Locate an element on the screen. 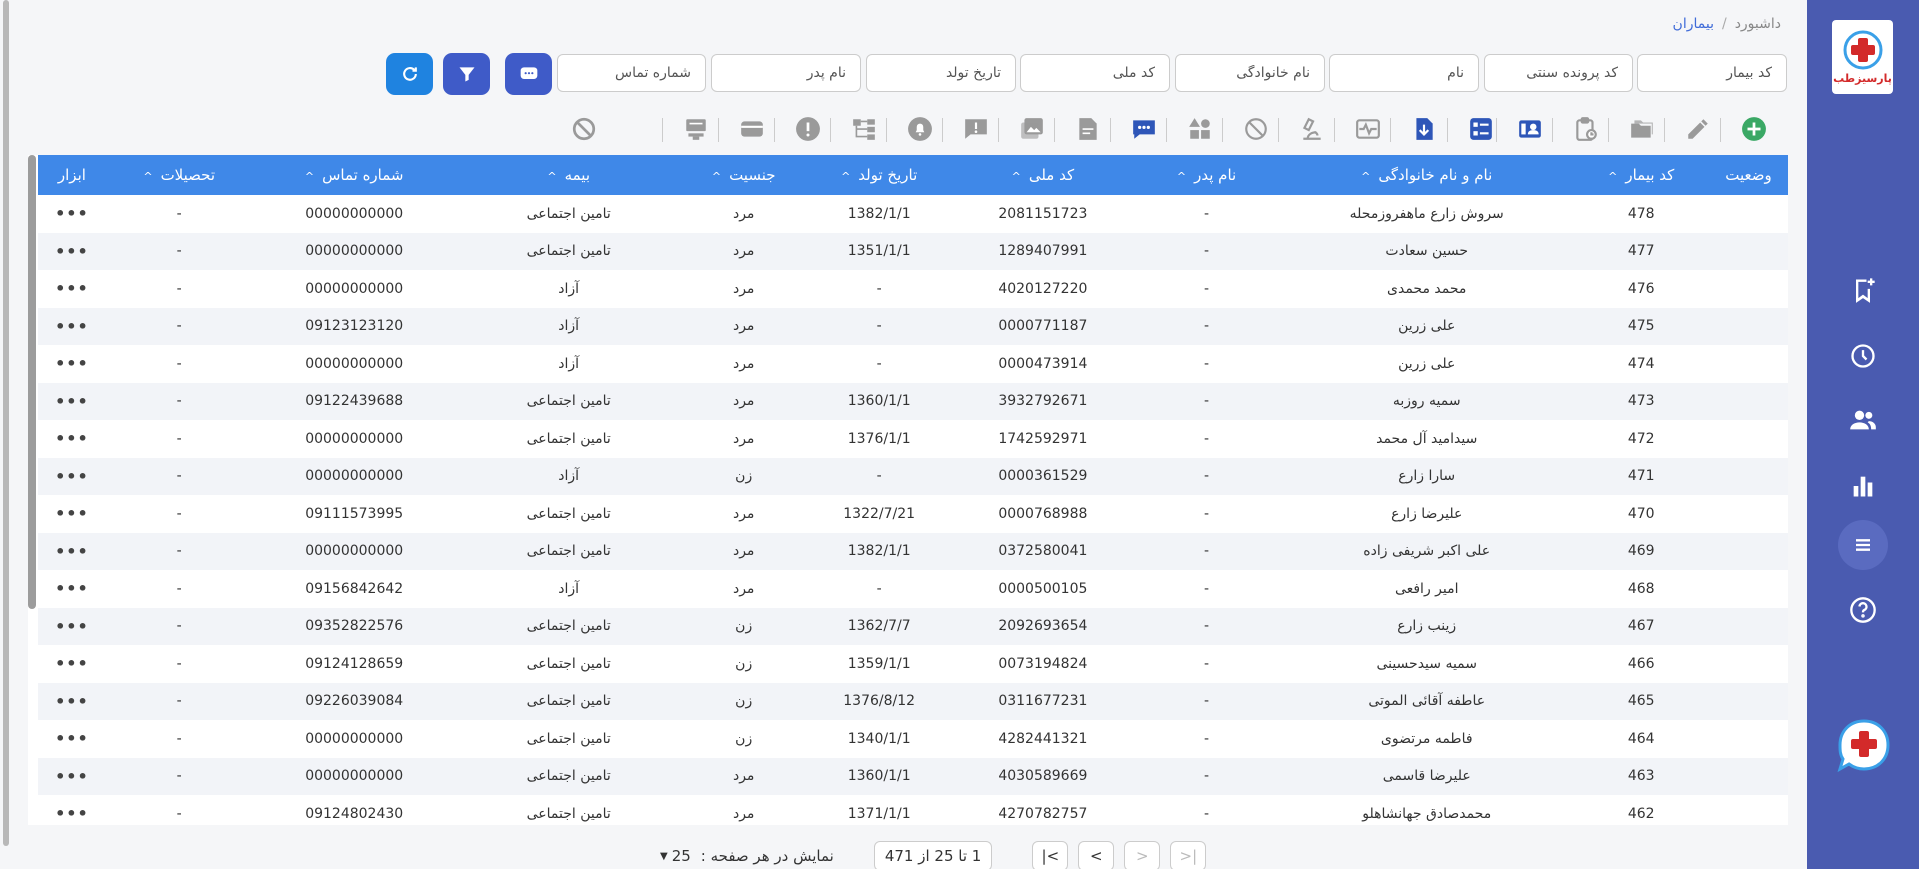 This screenshot has height=869, width=1919. wallet-card-icon is located at coordinates (752, 129).